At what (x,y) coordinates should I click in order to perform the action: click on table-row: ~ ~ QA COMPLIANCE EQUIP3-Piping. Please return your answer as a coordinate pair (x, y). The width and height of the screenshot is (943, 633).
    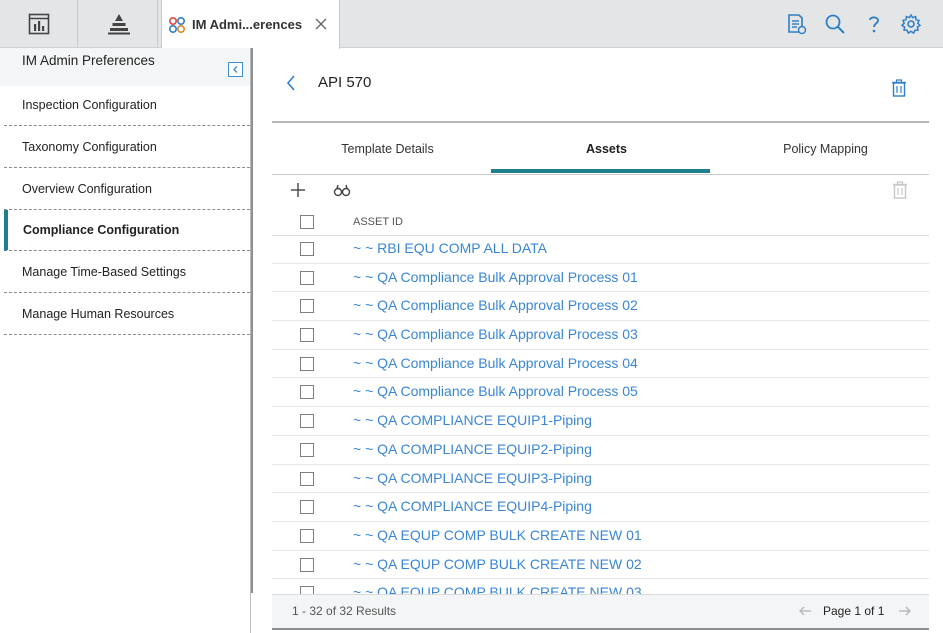
    Looking at the image, I should click on (600, 479).